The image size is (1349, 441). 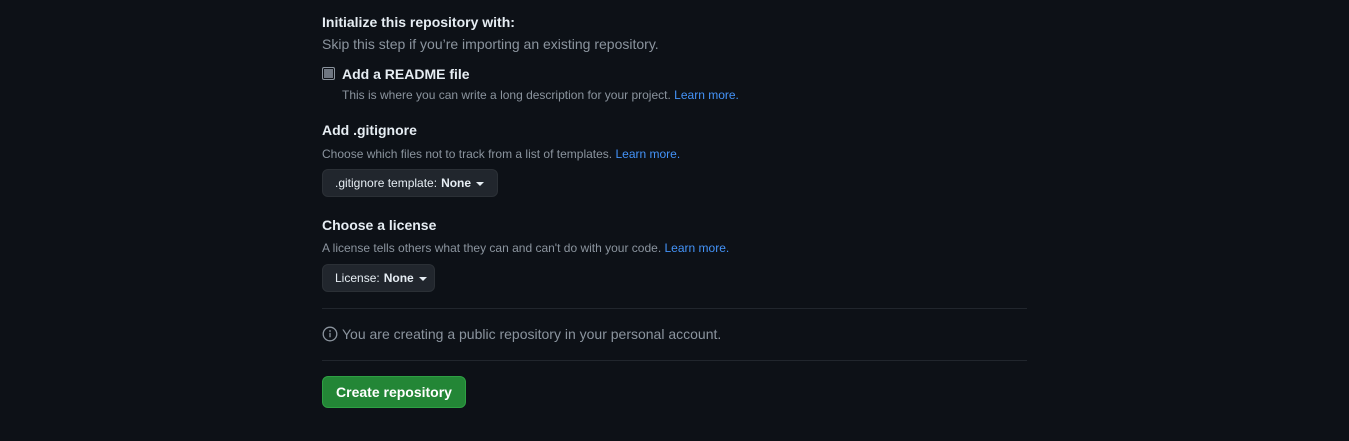 I want to click on license-select-prefix: License:, so click(x=357, y=278).